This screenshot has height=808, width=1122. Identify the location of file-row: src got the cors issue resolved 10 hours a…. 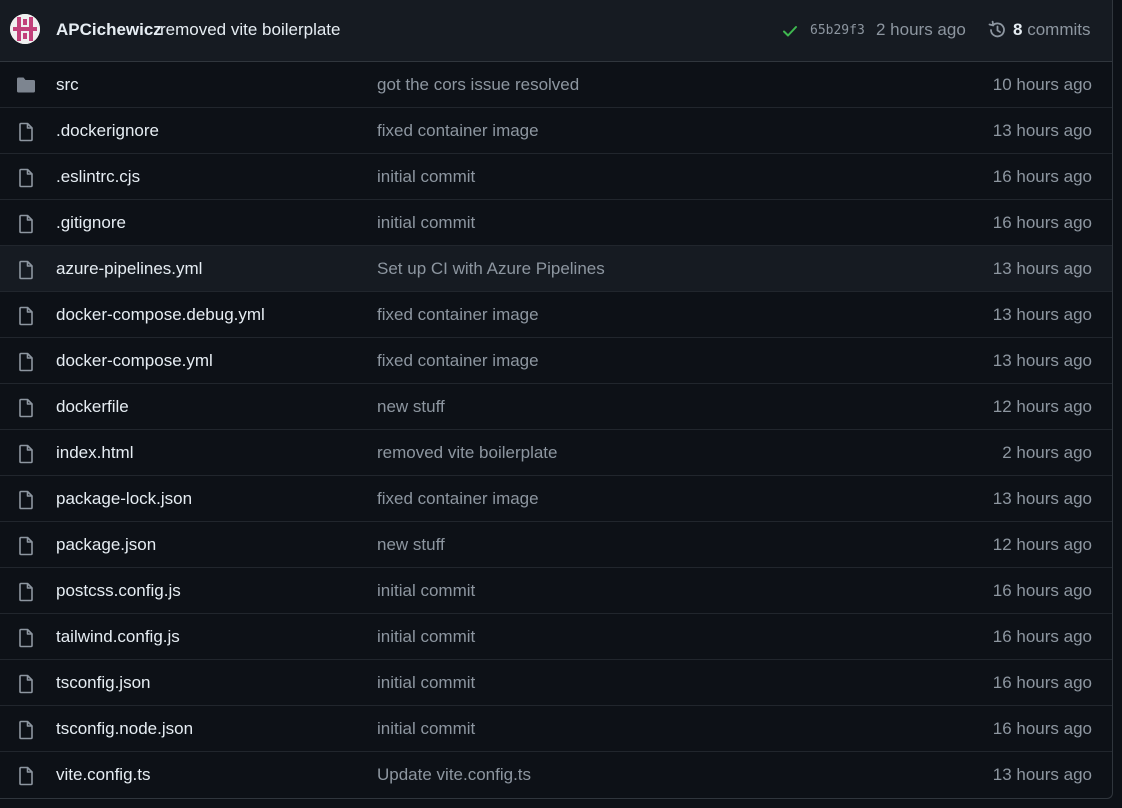
(556, 85).